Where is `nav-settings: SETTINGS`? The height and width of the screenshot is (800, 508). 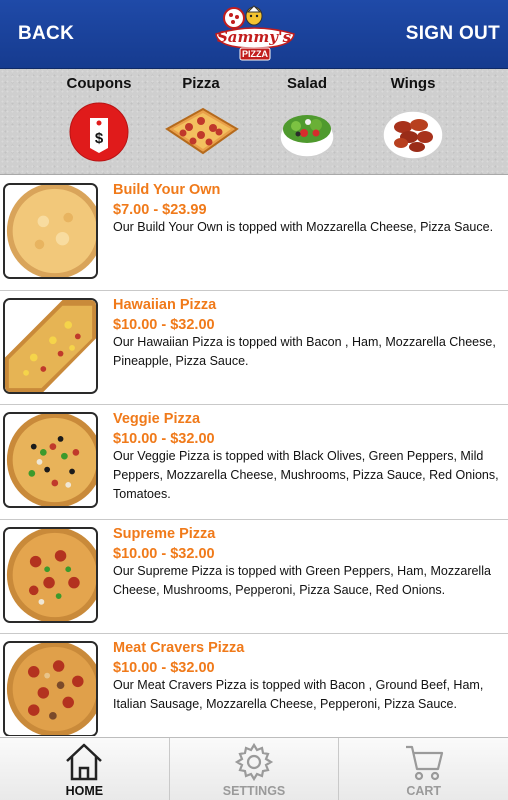
nav-settings: SETTINGS is located at coordinates (254, 769).